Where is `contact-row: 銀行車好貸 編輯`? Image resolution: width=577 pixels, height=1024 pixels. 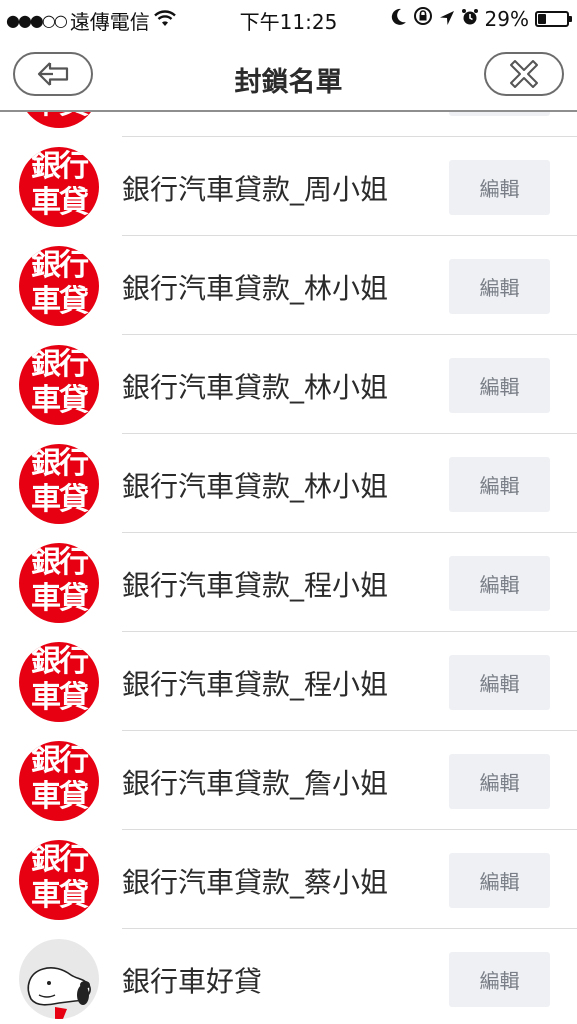
contact-row: 銀行車好貸 編輯 is located at coordinates (288, 976).